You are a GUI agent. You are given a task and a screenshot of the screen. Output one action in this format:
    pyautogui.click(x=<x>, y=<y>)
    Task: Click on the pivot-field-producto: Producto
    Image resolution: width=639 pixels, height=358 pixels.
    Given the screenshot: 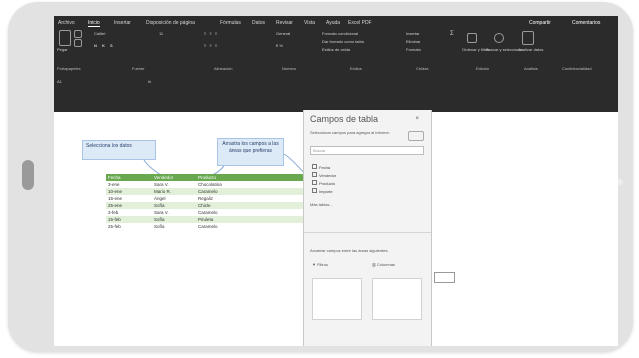 What is the action you would take?
    pyautogui.click(x=323, y=183)
    